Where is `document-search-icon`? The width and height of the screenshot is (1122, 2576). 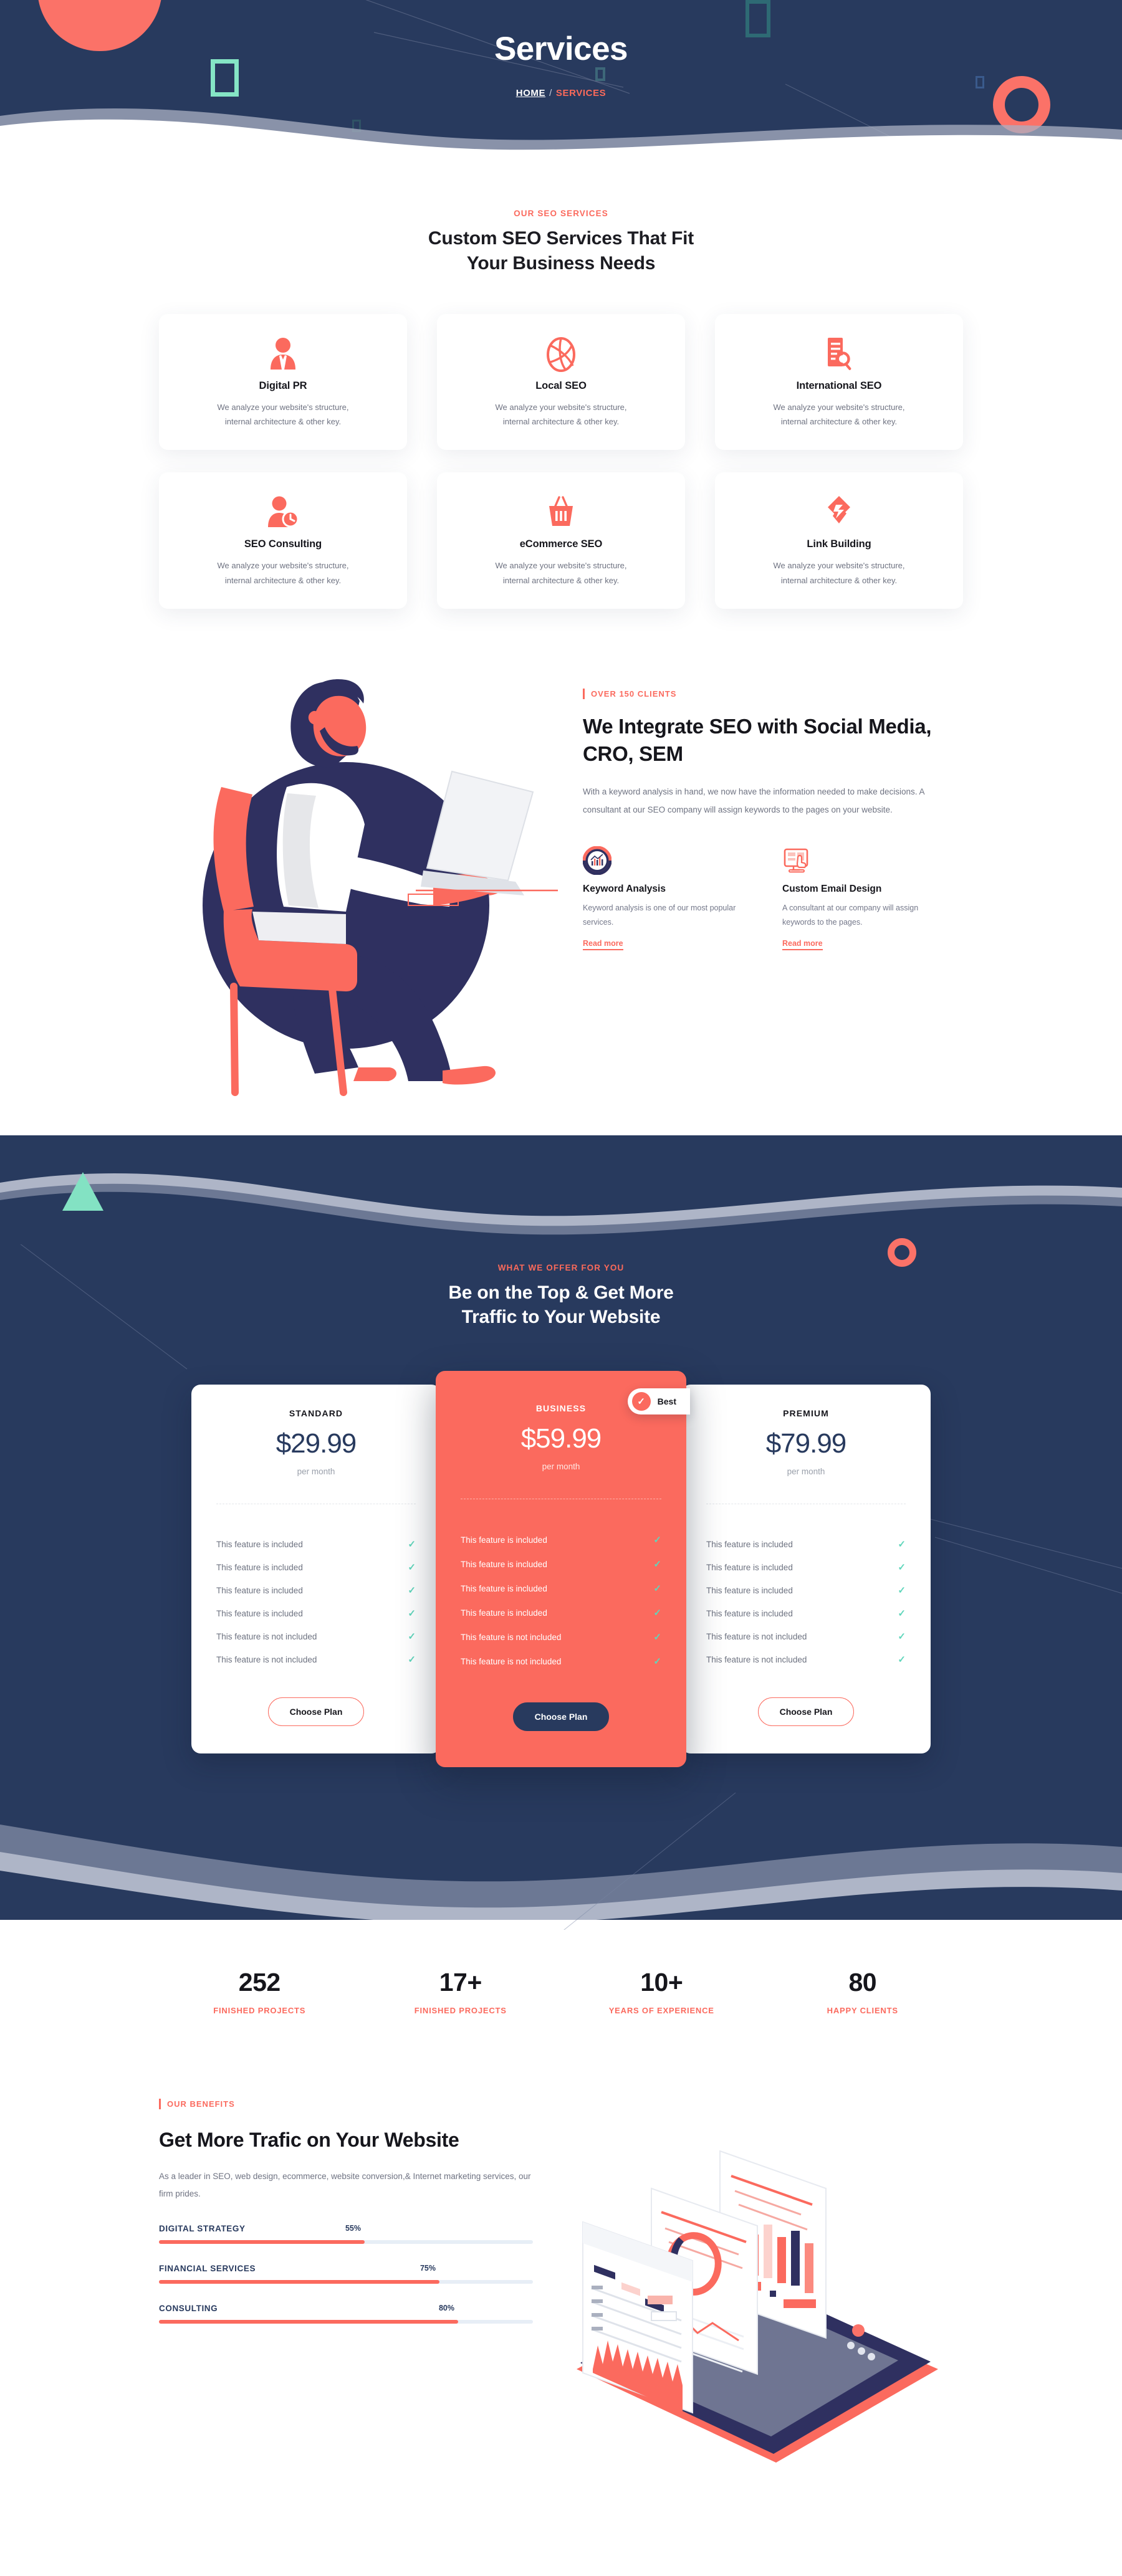 document-search-icon is located at coordinates (839, 355).